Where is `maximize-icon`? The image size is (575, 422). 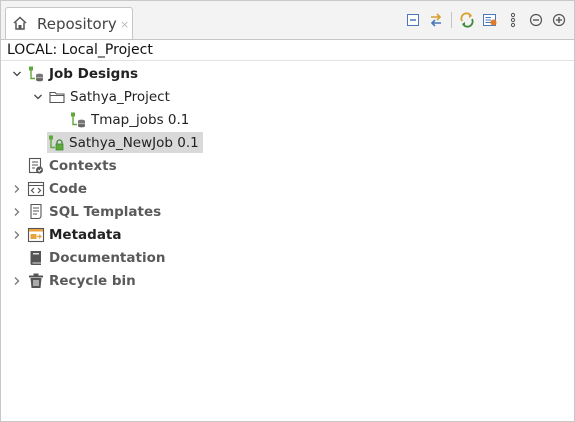
maximize-icon is located at coordinates (559, 20).